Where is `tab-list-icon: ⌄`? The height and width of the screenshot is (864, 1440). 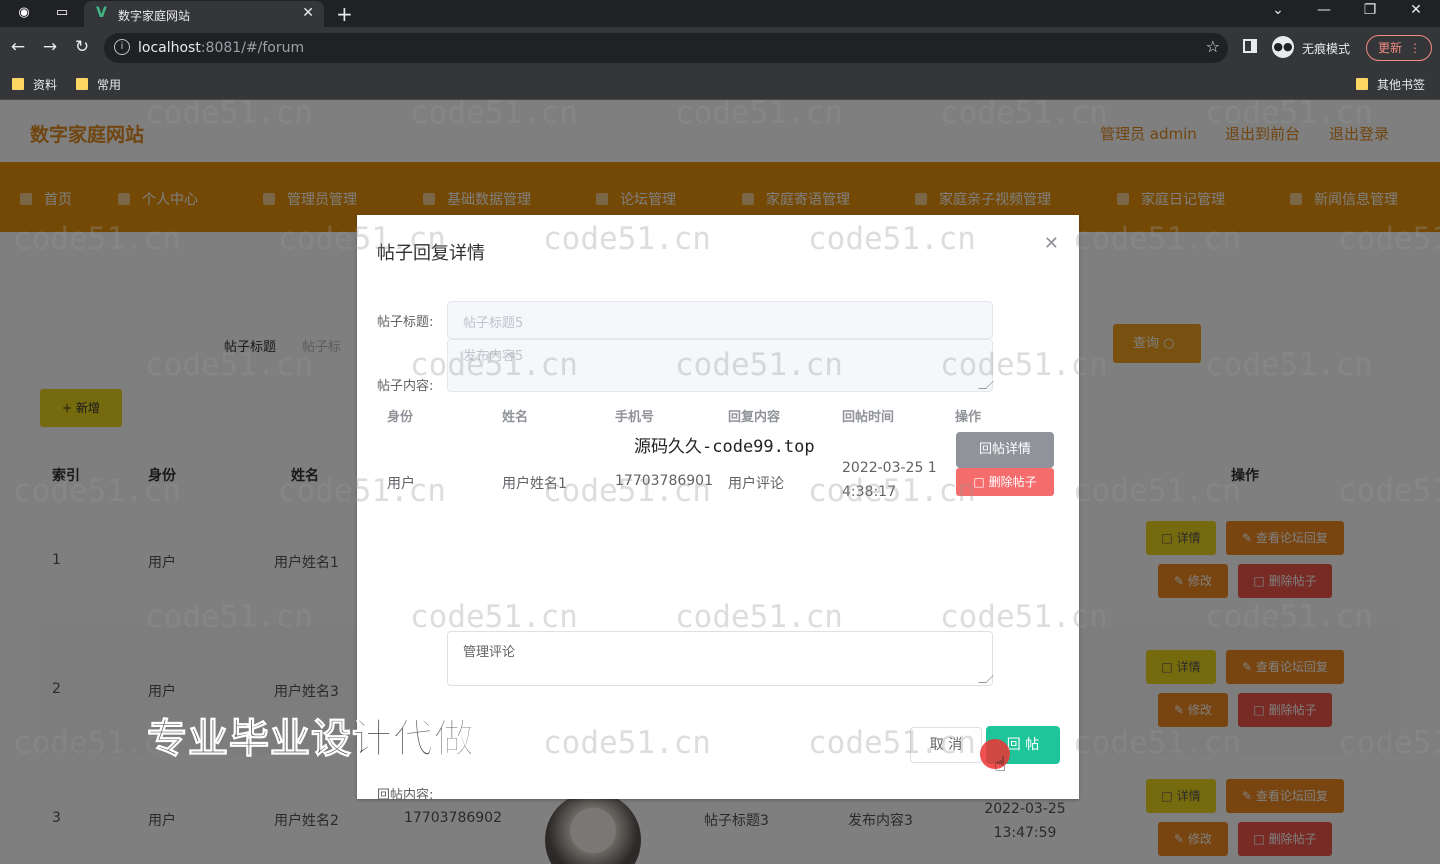 tab-list-icon: ⌄ is located at coordinates (1278, 10).